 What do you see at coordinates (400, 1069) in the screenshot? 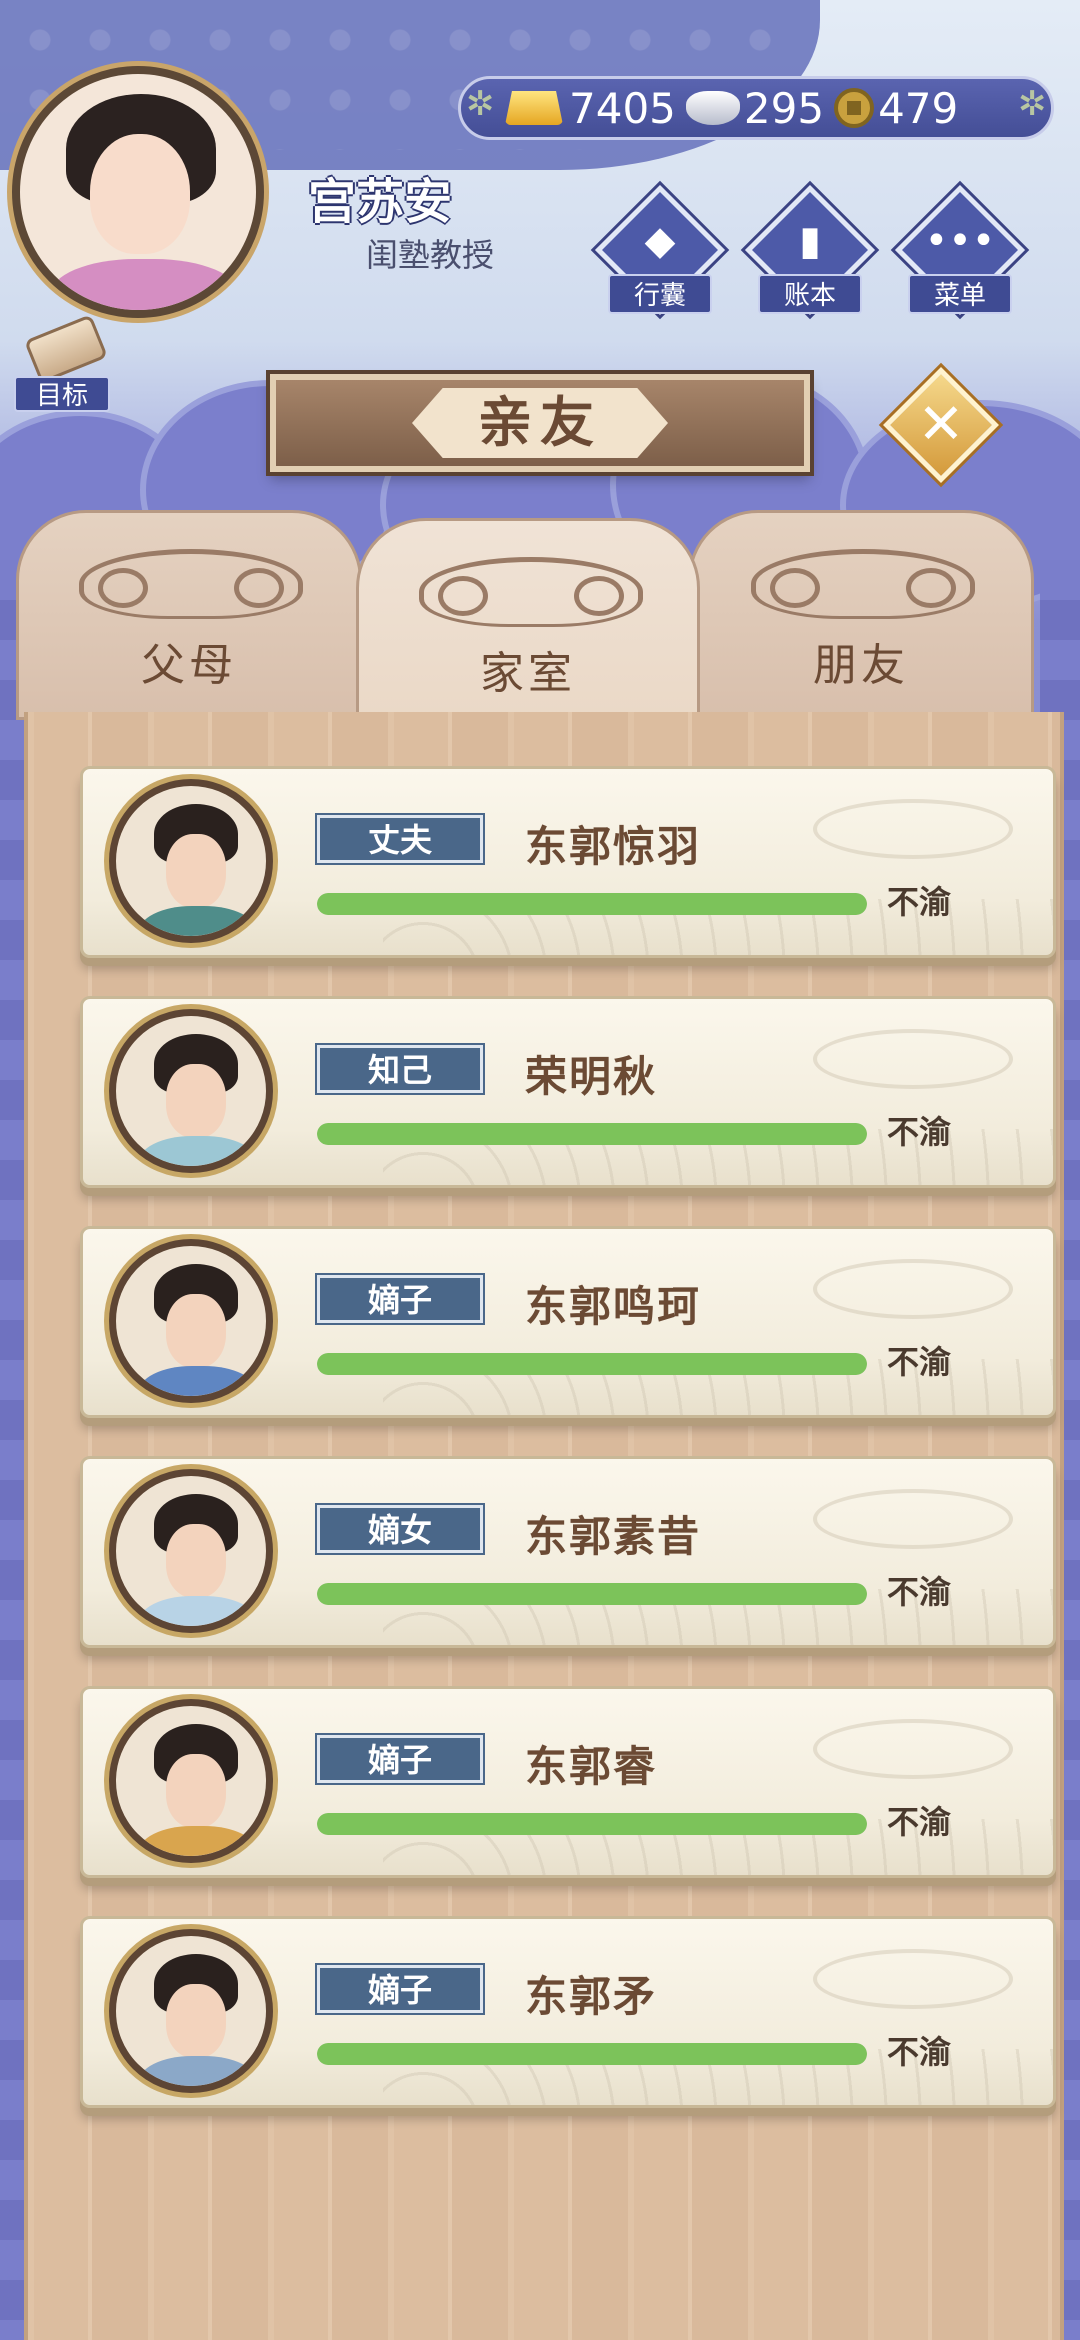
I see `member-role-tag: 知己` at bounding box center [400, 1069].